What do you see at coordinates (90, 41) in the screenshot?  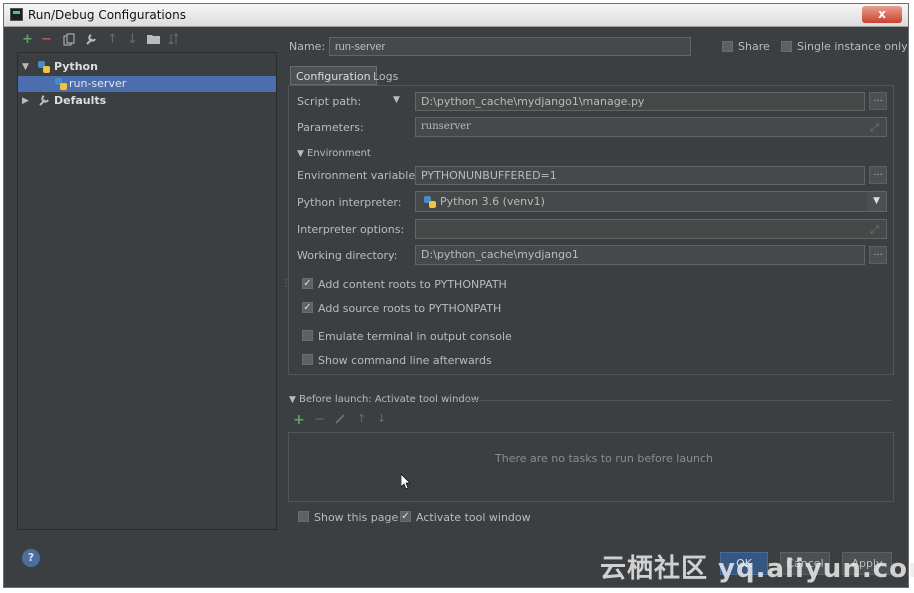 I see `wrench-icon` at bounding box center [90, 41].